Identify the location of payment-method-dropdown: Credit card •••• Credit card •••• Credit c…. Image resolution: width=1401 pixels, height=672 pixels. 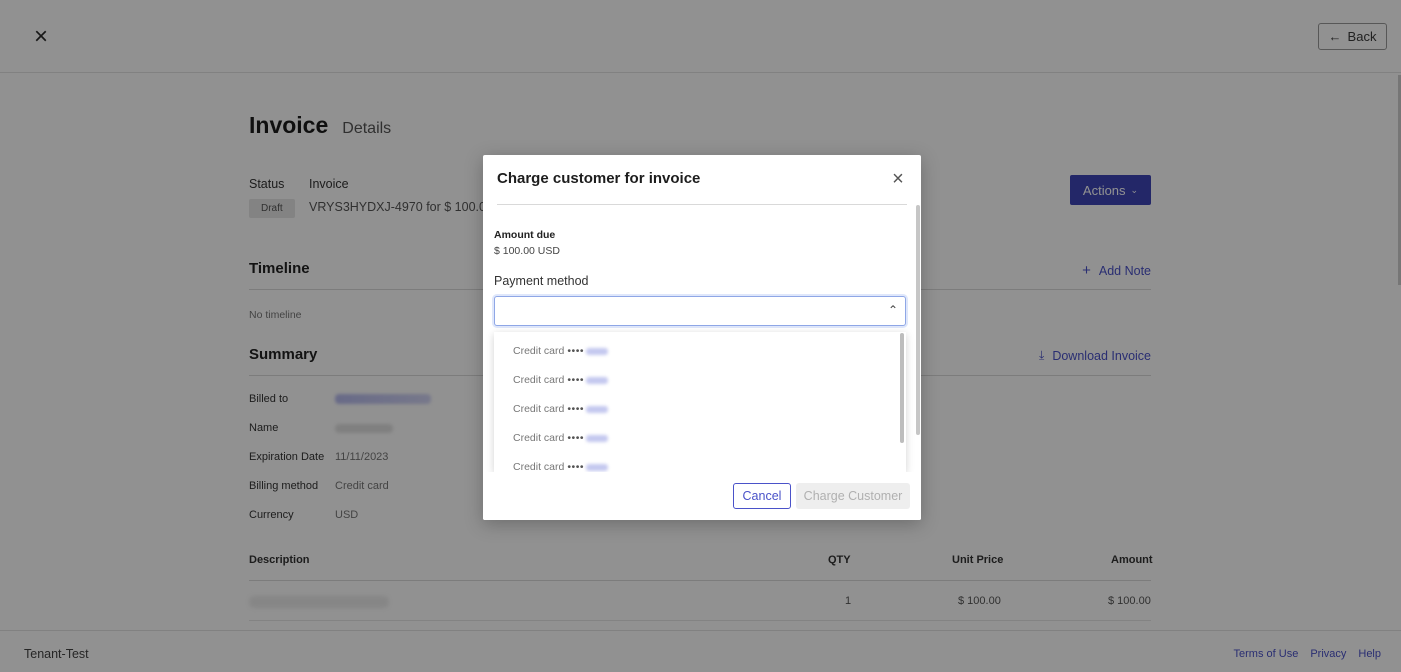
(700, 402).